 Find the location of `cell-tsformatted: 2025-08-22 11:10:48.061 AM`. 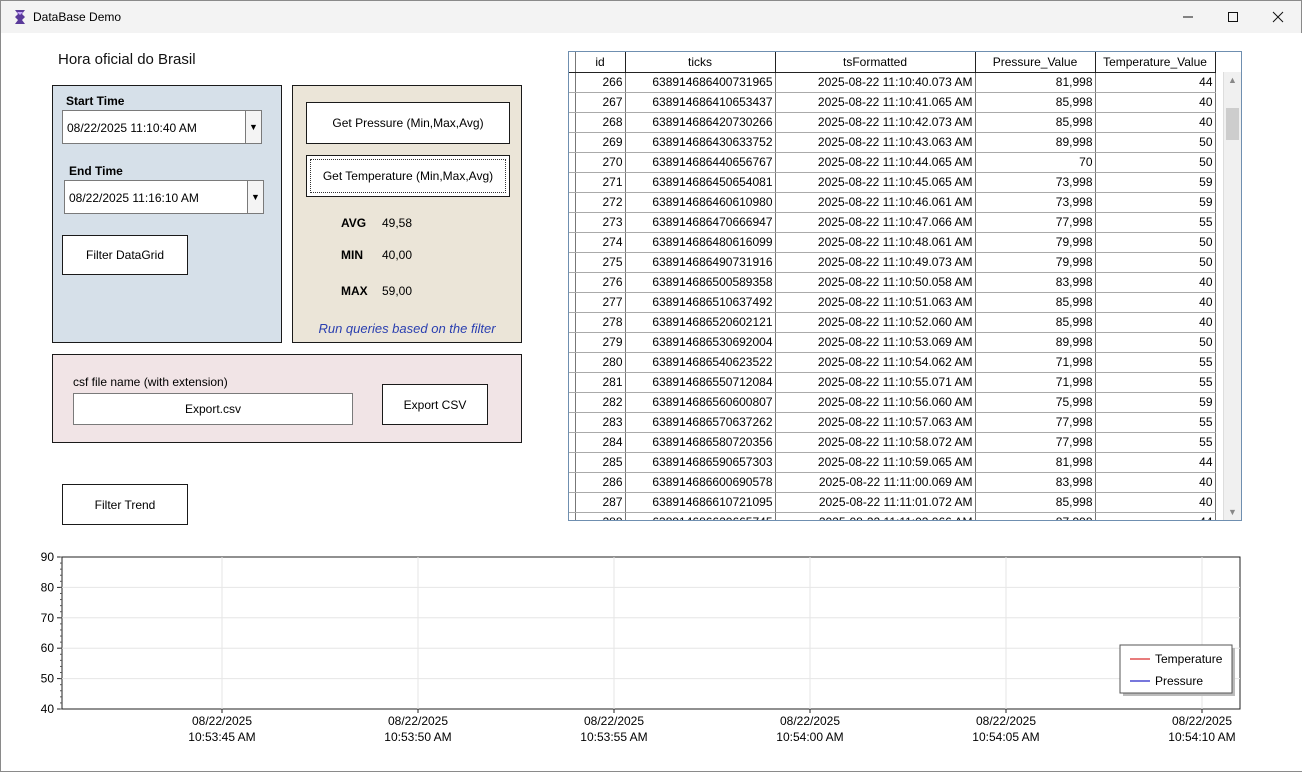

cell-tsformatted: 2025-08-22 11:10:48.061 AM is located at coordinates (875, 242).